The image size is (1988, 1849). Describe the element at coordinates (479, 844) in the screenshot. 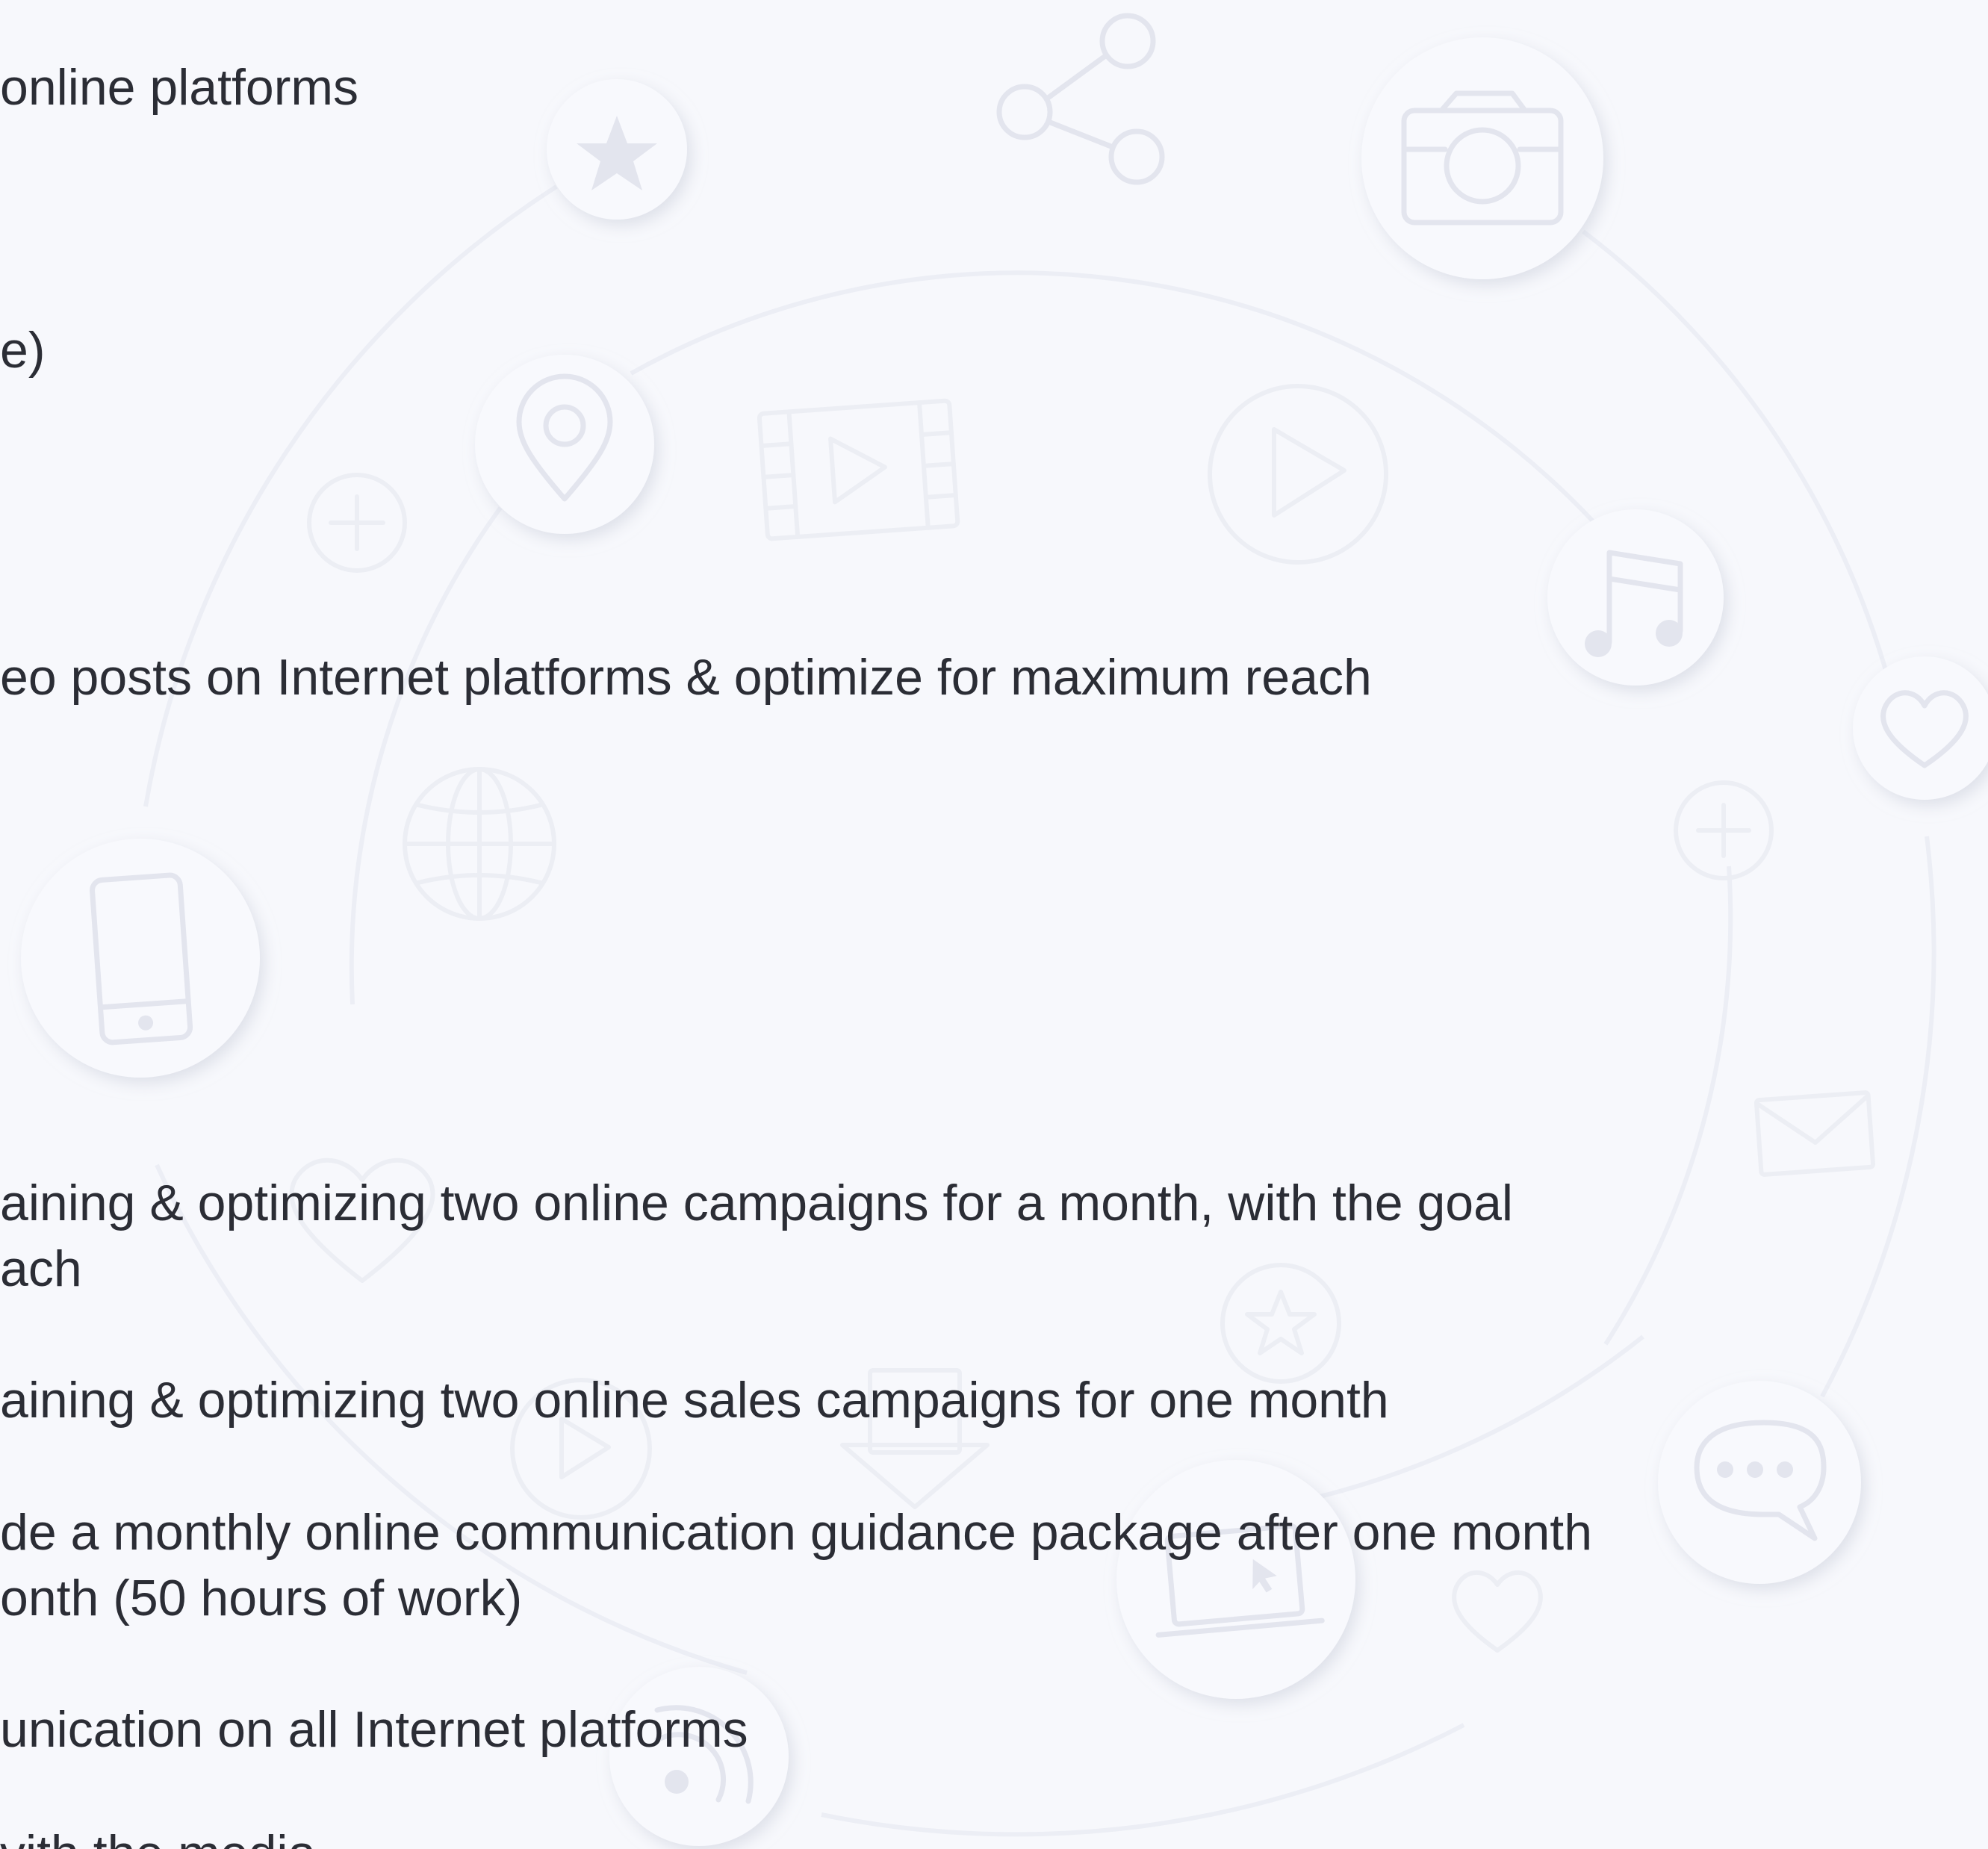

I see `globe-icon` at that location.